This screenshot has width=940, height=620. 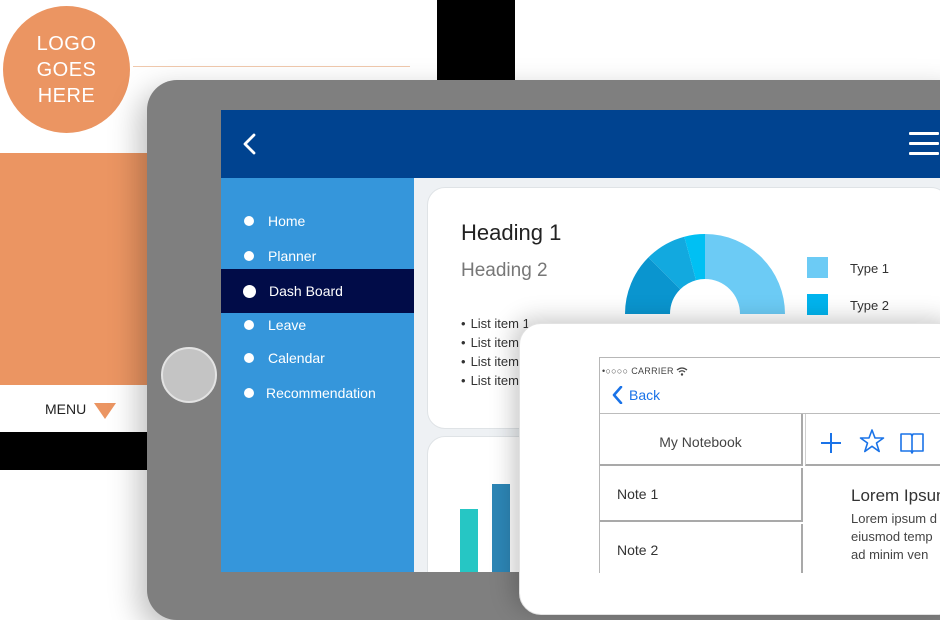 I want to click on logo-line: HERE, so click(x=66, y=95).